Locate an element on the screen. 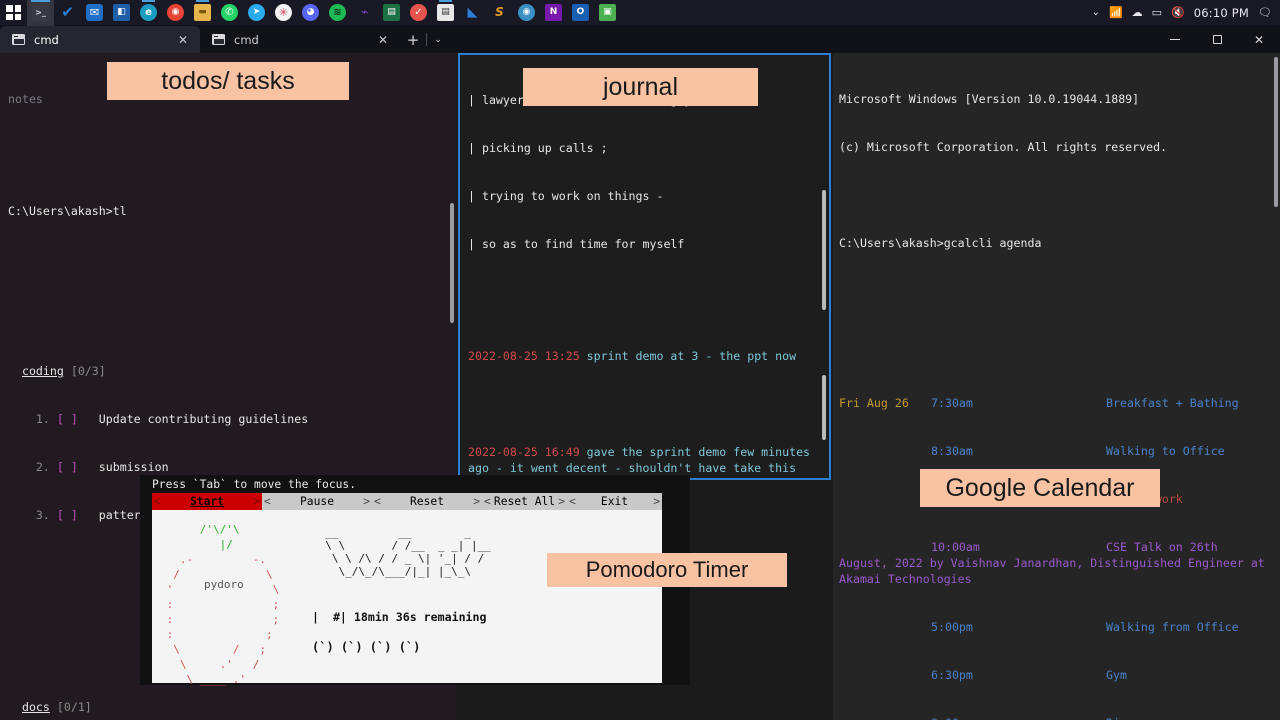  taskbar-item-mail: ✉ is located at coordinates (94, 13).